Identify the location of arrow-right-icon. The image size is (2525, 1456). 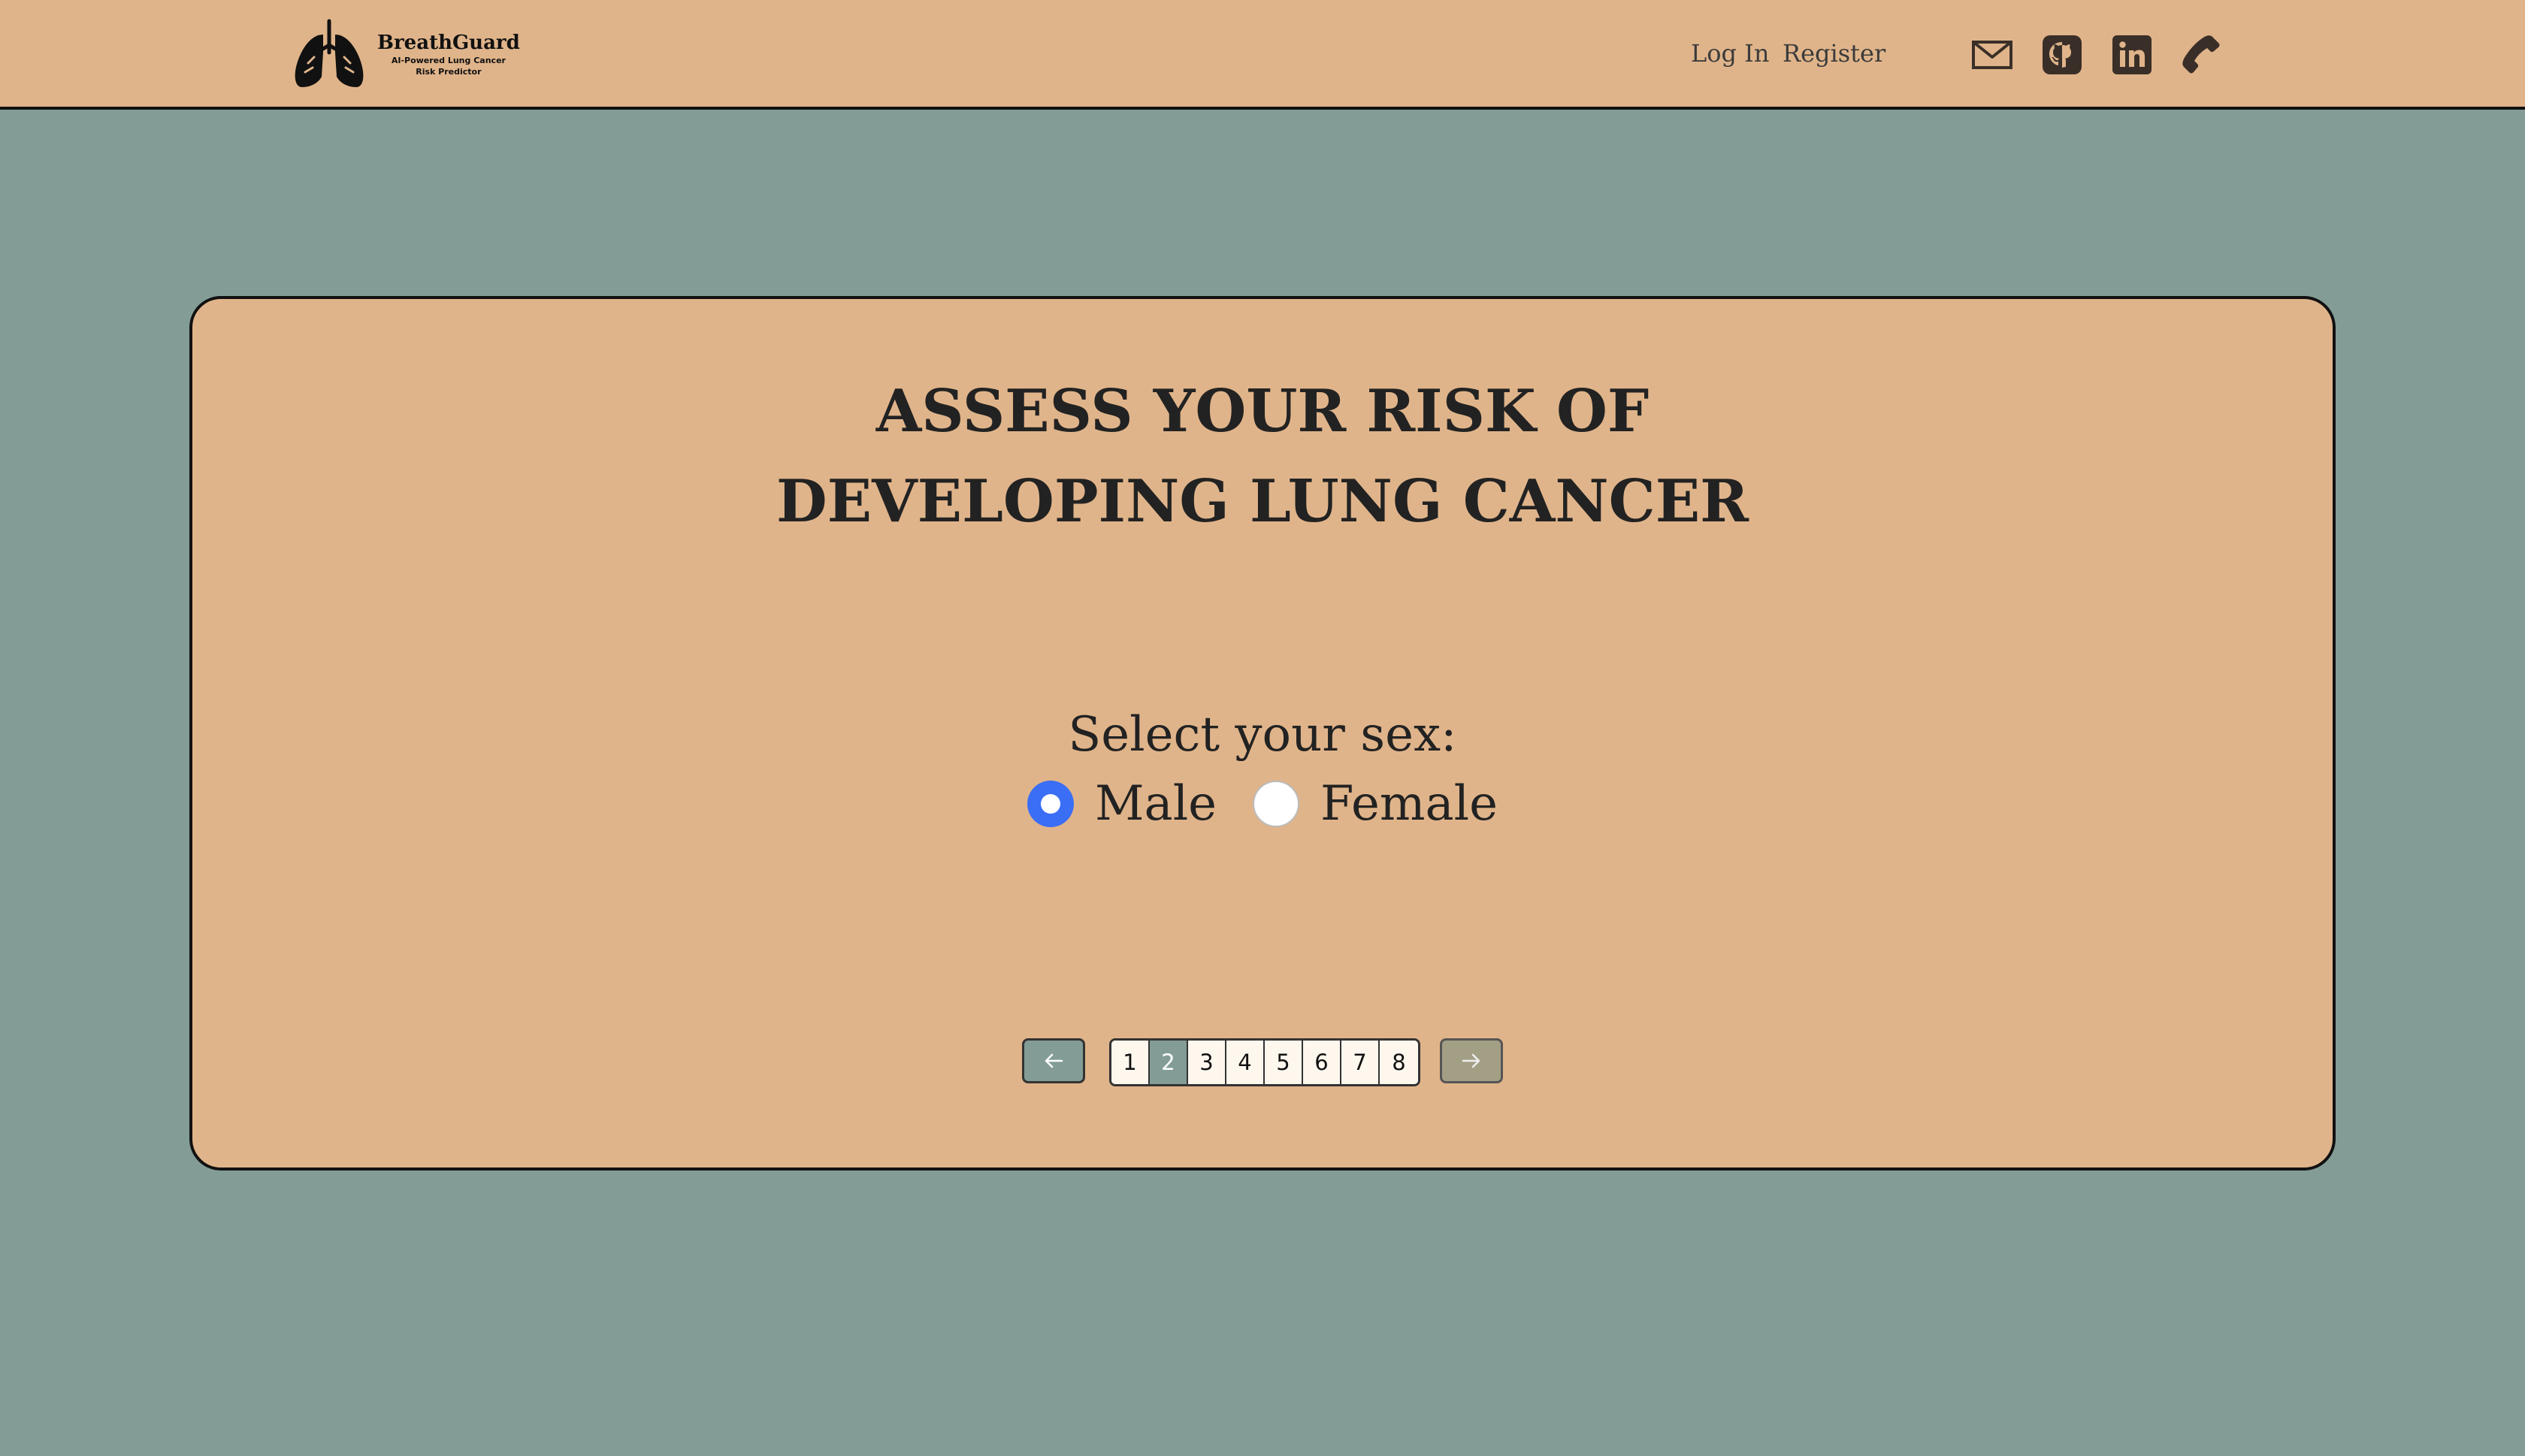
(1471, 1060).